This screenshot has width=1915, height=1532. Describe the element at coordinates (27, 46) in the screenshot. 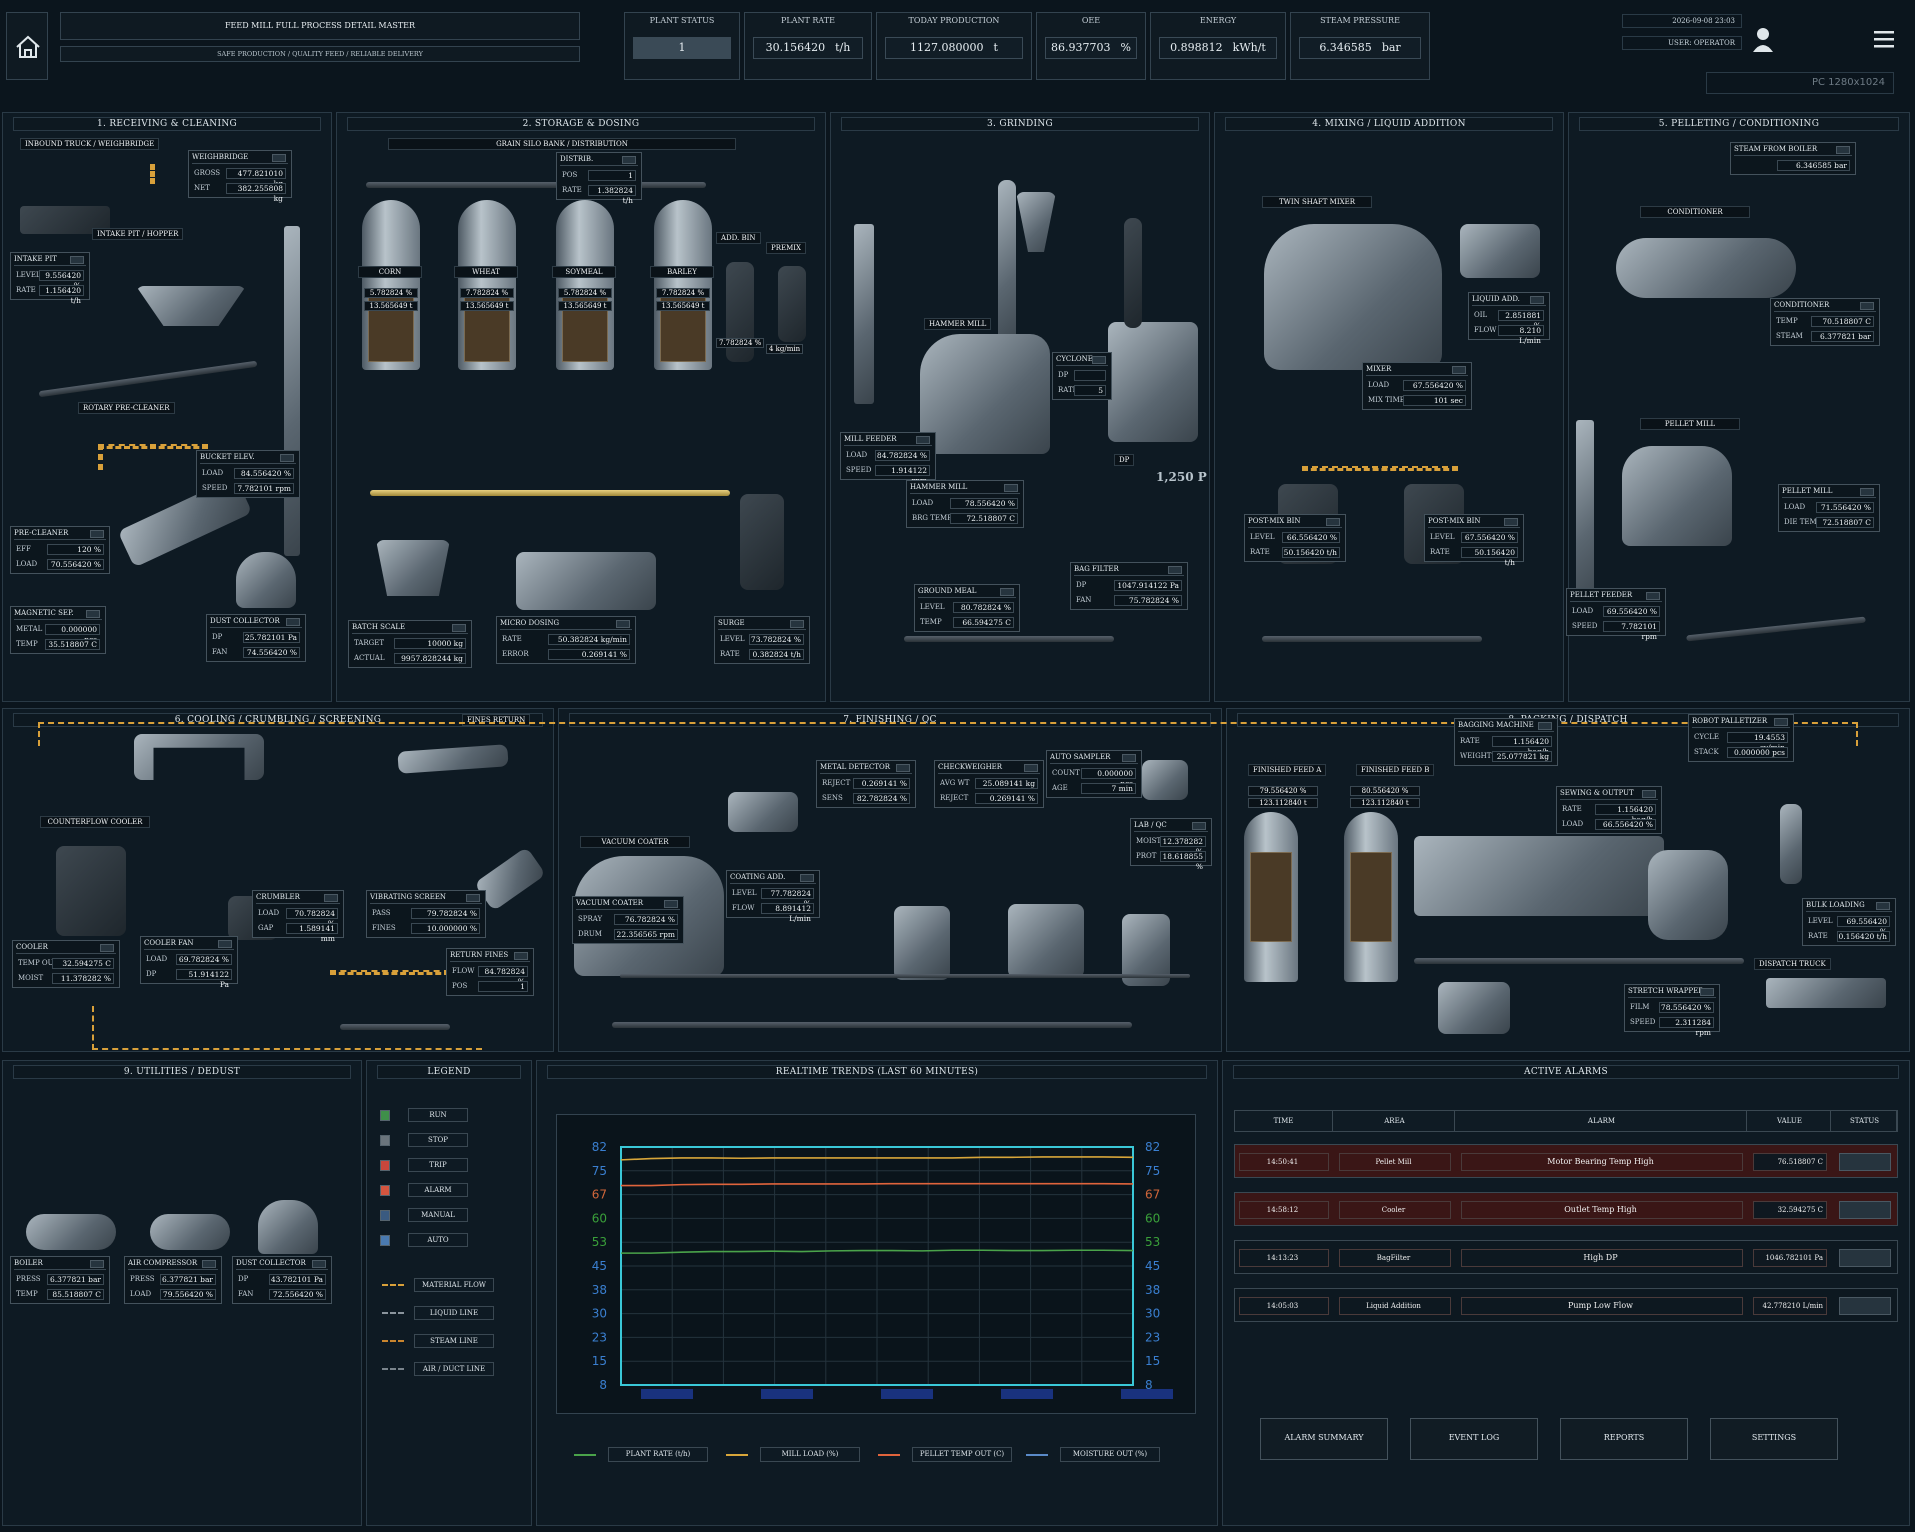

I see `home-button` at that location.